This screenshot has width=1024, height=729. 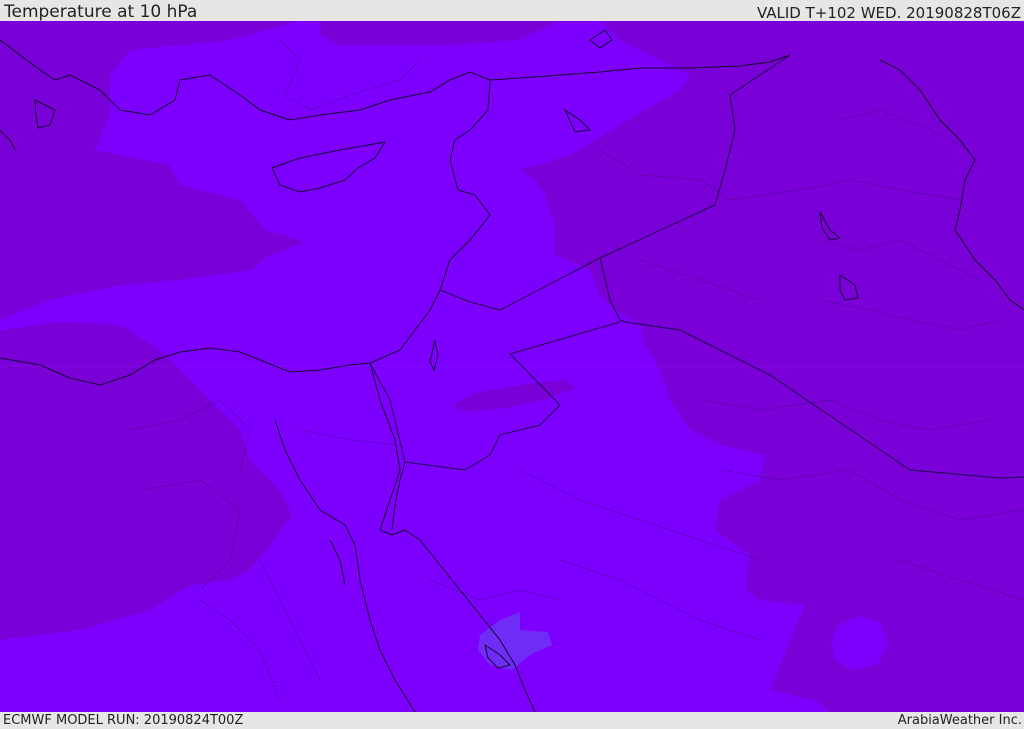 I want to click on valid-time-label: VALID T+102 WED. 20190828T06Z, so click(x=888, y=13).